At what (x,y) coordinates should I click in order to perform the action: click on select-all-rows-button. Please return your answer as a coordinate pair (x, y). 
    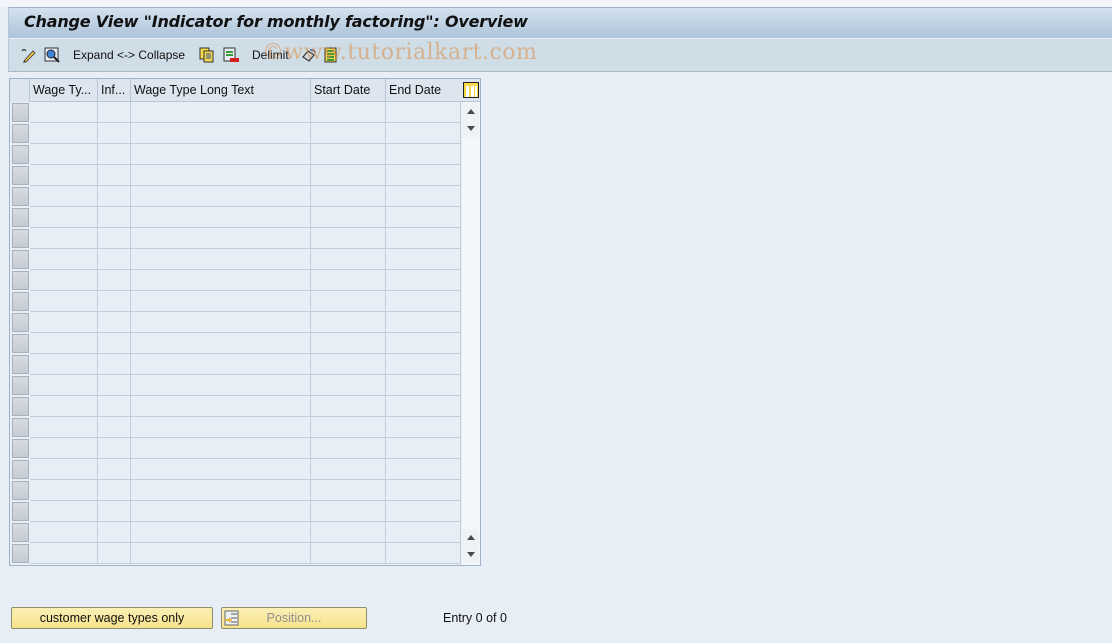
    Looking at the image, I should click on (20, 90).